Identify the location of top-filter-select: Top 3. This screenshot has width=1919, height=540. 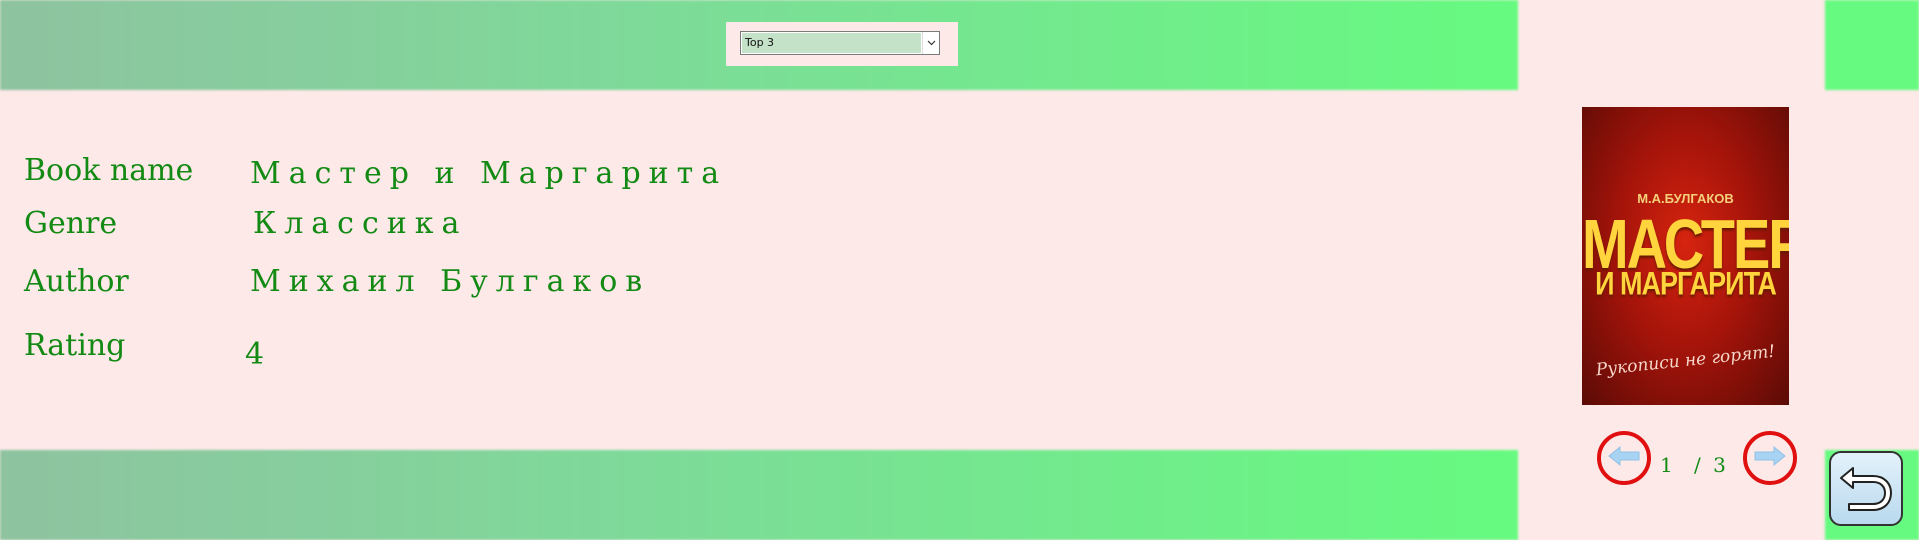
(840, 43).